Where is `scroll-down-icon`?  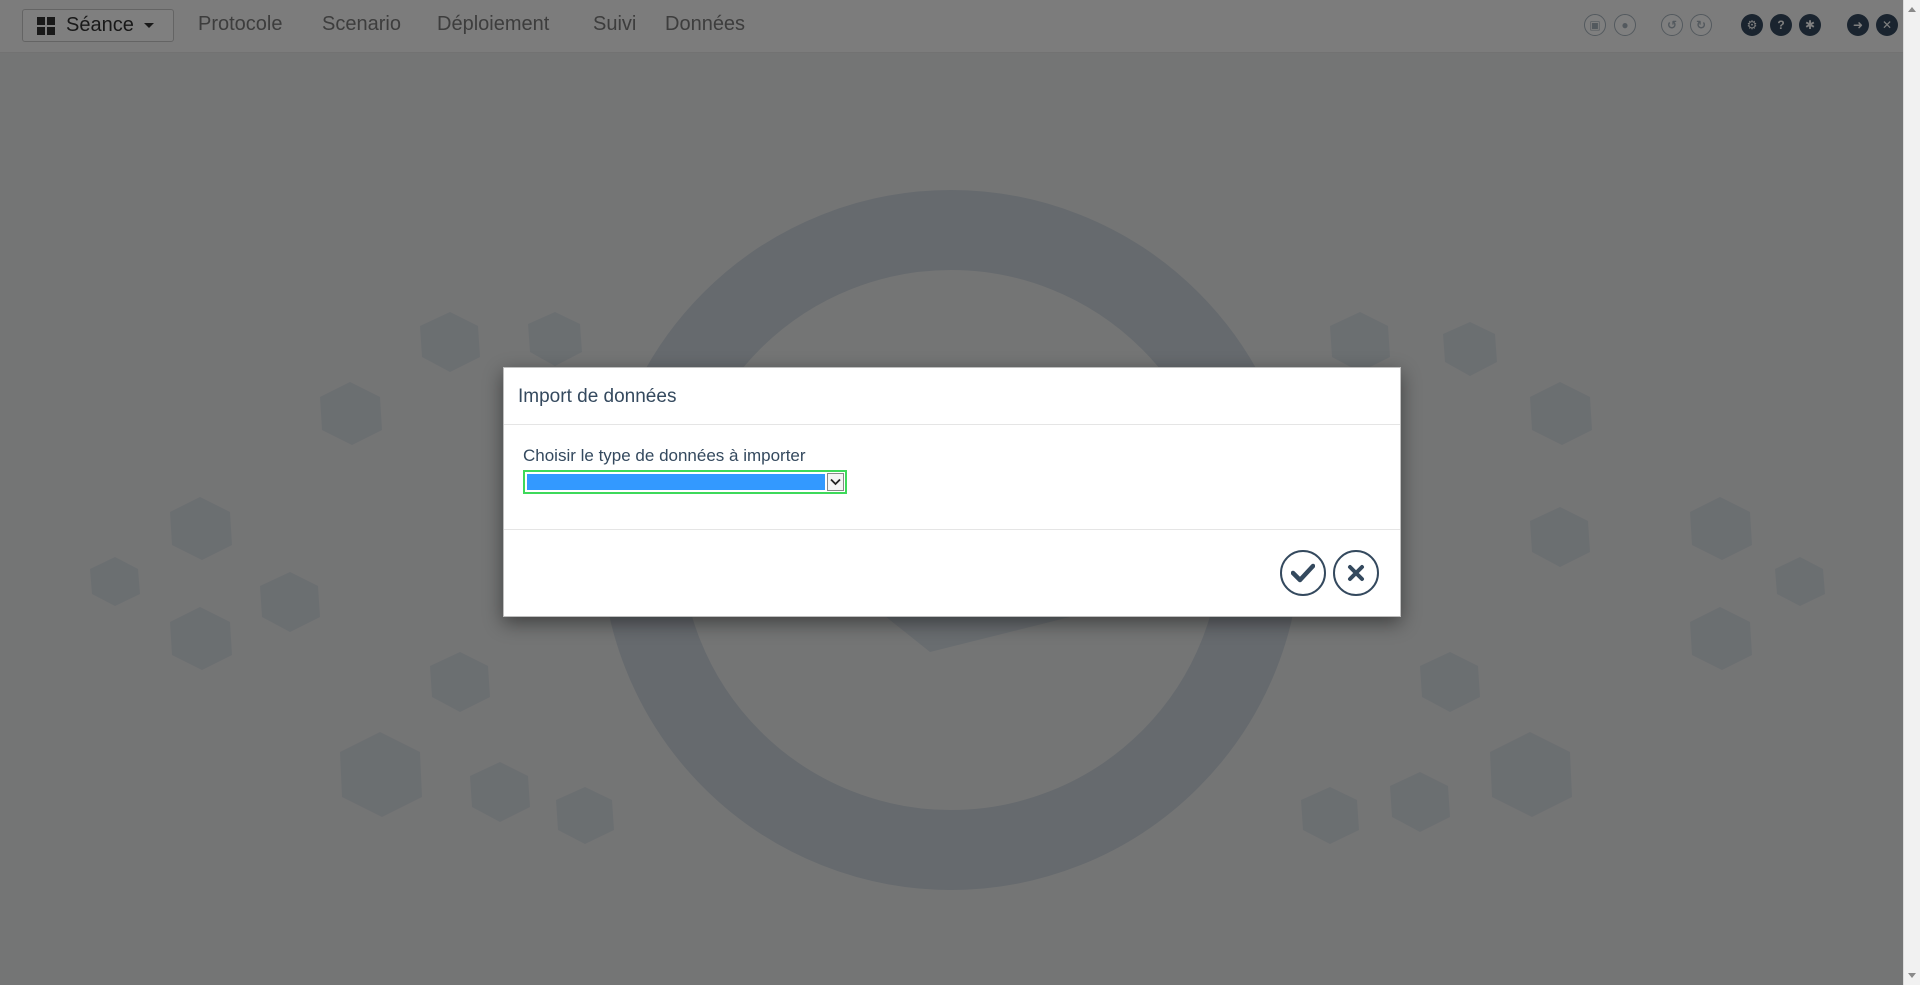 scroll-down-icon is located at coordinates (1912, 975).